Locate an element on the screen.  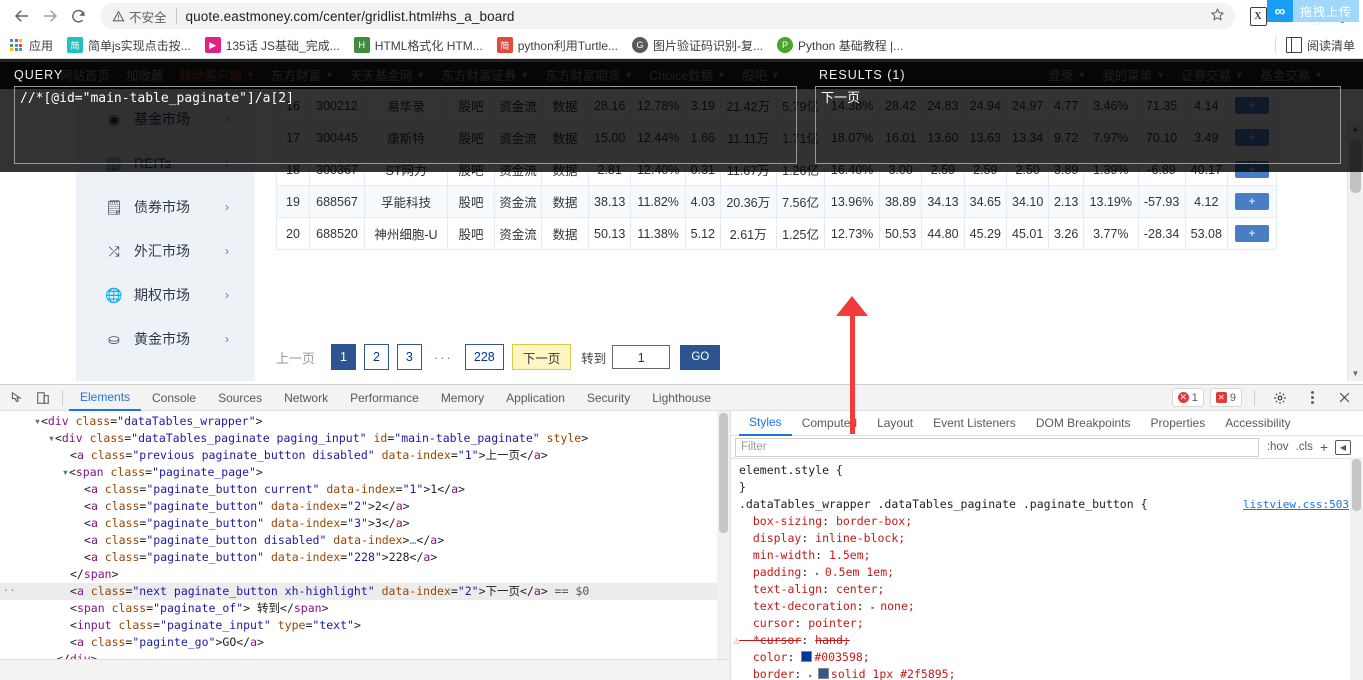
tab-elements: Elements is located at coordinates (105, 398).